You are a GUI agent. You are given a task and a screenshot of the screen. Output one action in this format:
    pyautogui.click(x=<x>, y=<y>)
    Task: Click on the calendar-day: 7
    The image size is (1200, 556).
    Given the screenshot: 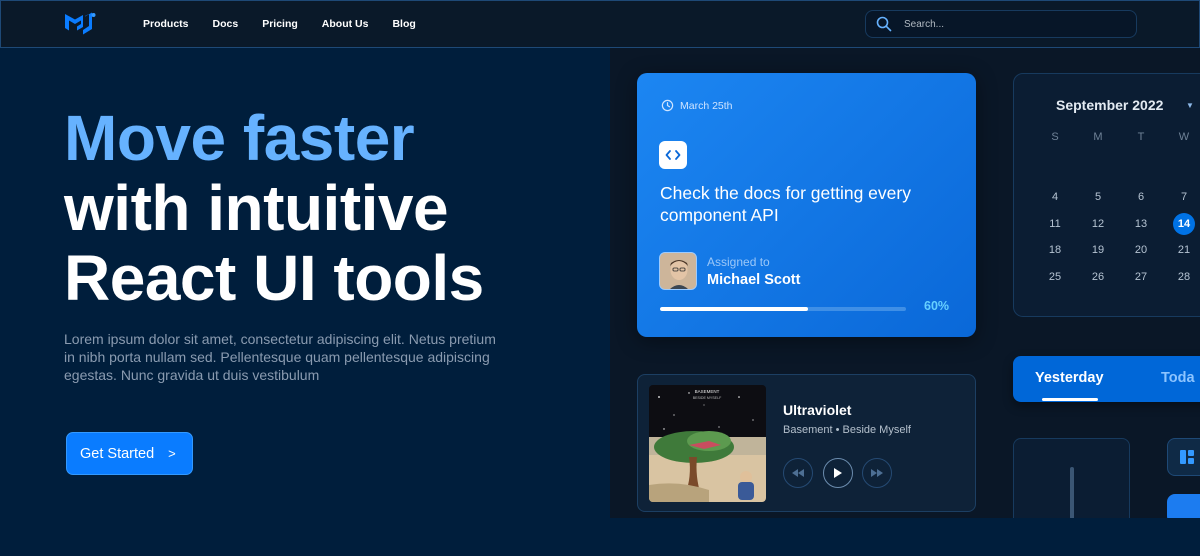 What is the action you would take?
    pyautogui.click(x=1184, y=197)
    